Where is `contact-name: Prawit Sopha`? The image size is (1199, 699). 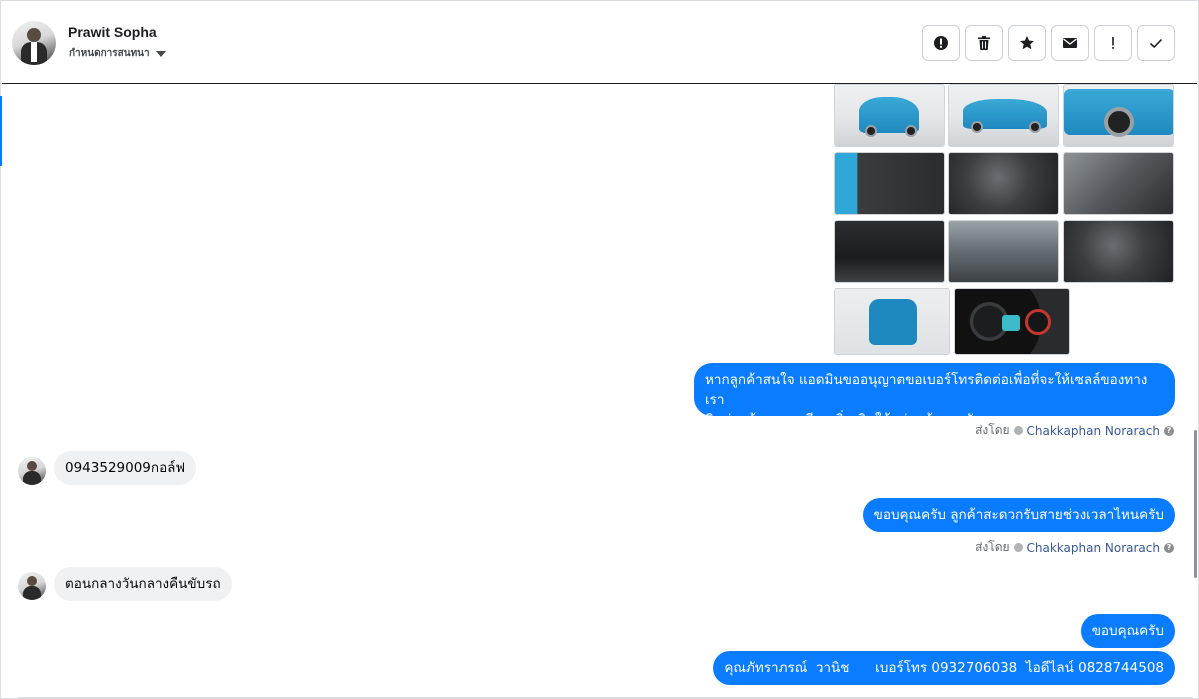 contact-name: Prawit Sopha is located at coordinates (112, 32).